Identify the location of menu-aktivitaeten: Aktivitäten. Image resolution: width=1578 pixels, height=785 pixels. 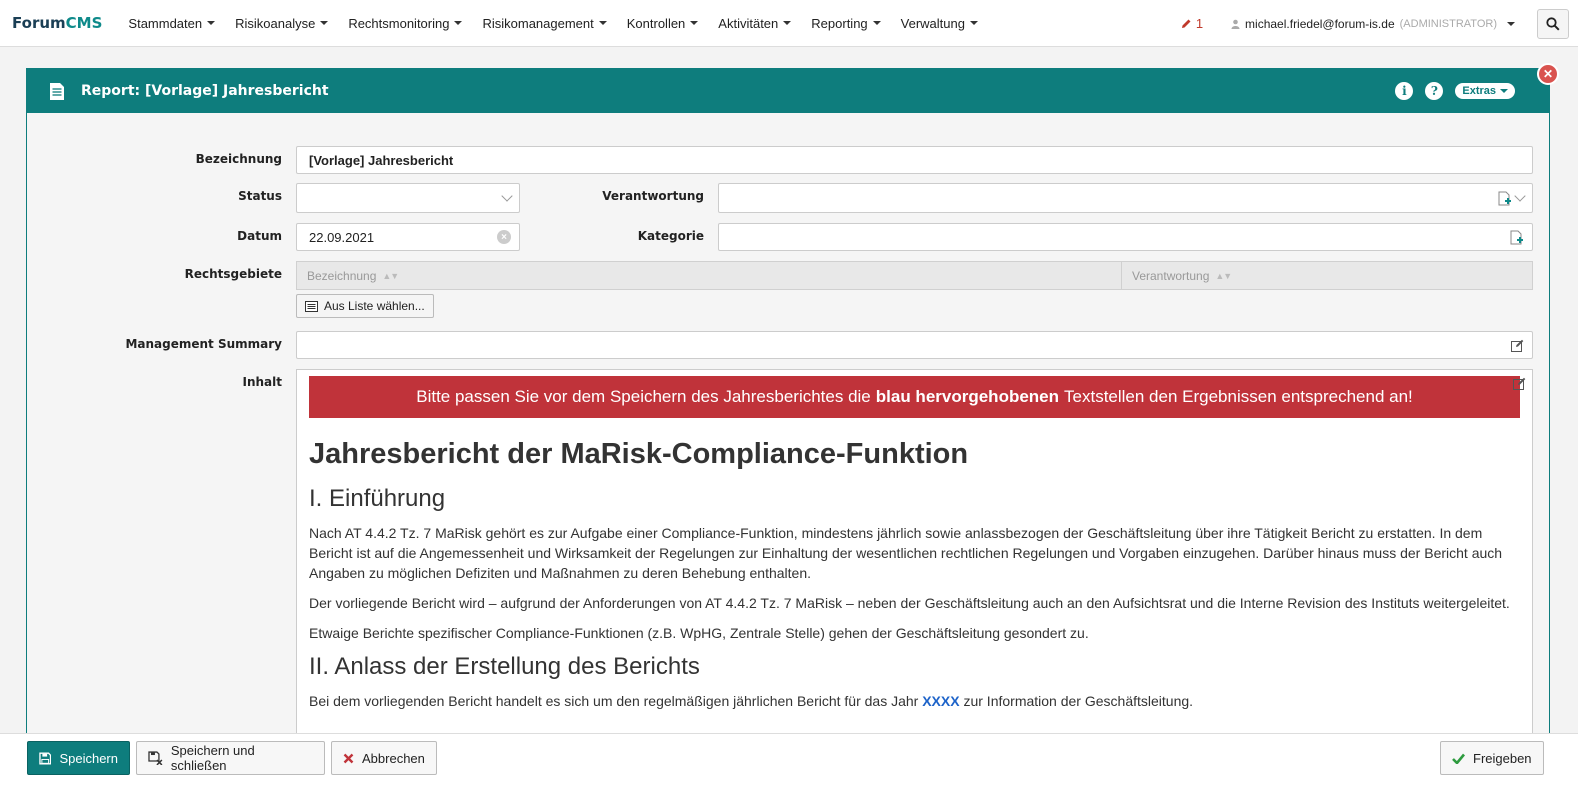
(754, 23).